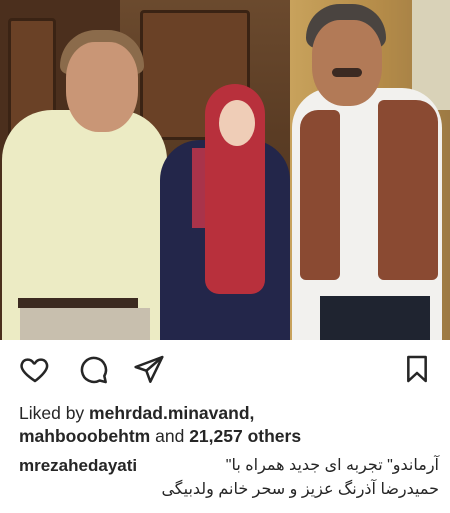 The width and height of the screenshot is (450, 513). Describe the element at coordinates (171, 413) in the screenshot. I see `liker-username: mehrdad.minavand,` at that location.